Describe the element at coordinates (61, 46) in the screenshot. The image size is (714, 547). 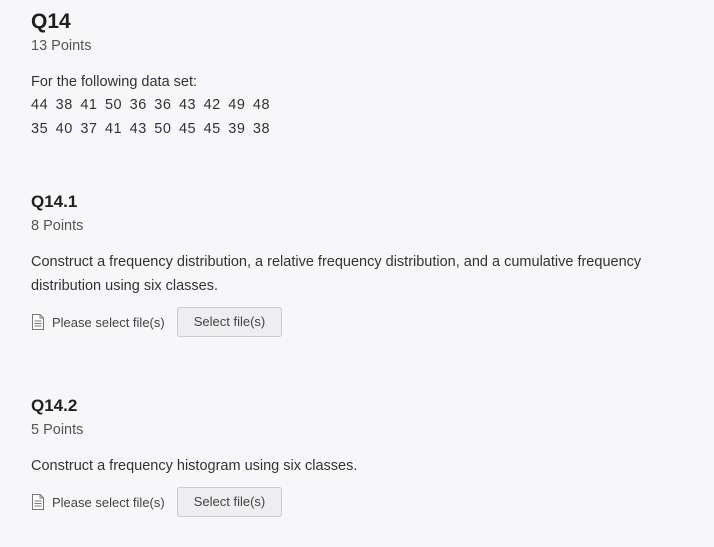
I see `question-points-q14: 13 Points` at that location.